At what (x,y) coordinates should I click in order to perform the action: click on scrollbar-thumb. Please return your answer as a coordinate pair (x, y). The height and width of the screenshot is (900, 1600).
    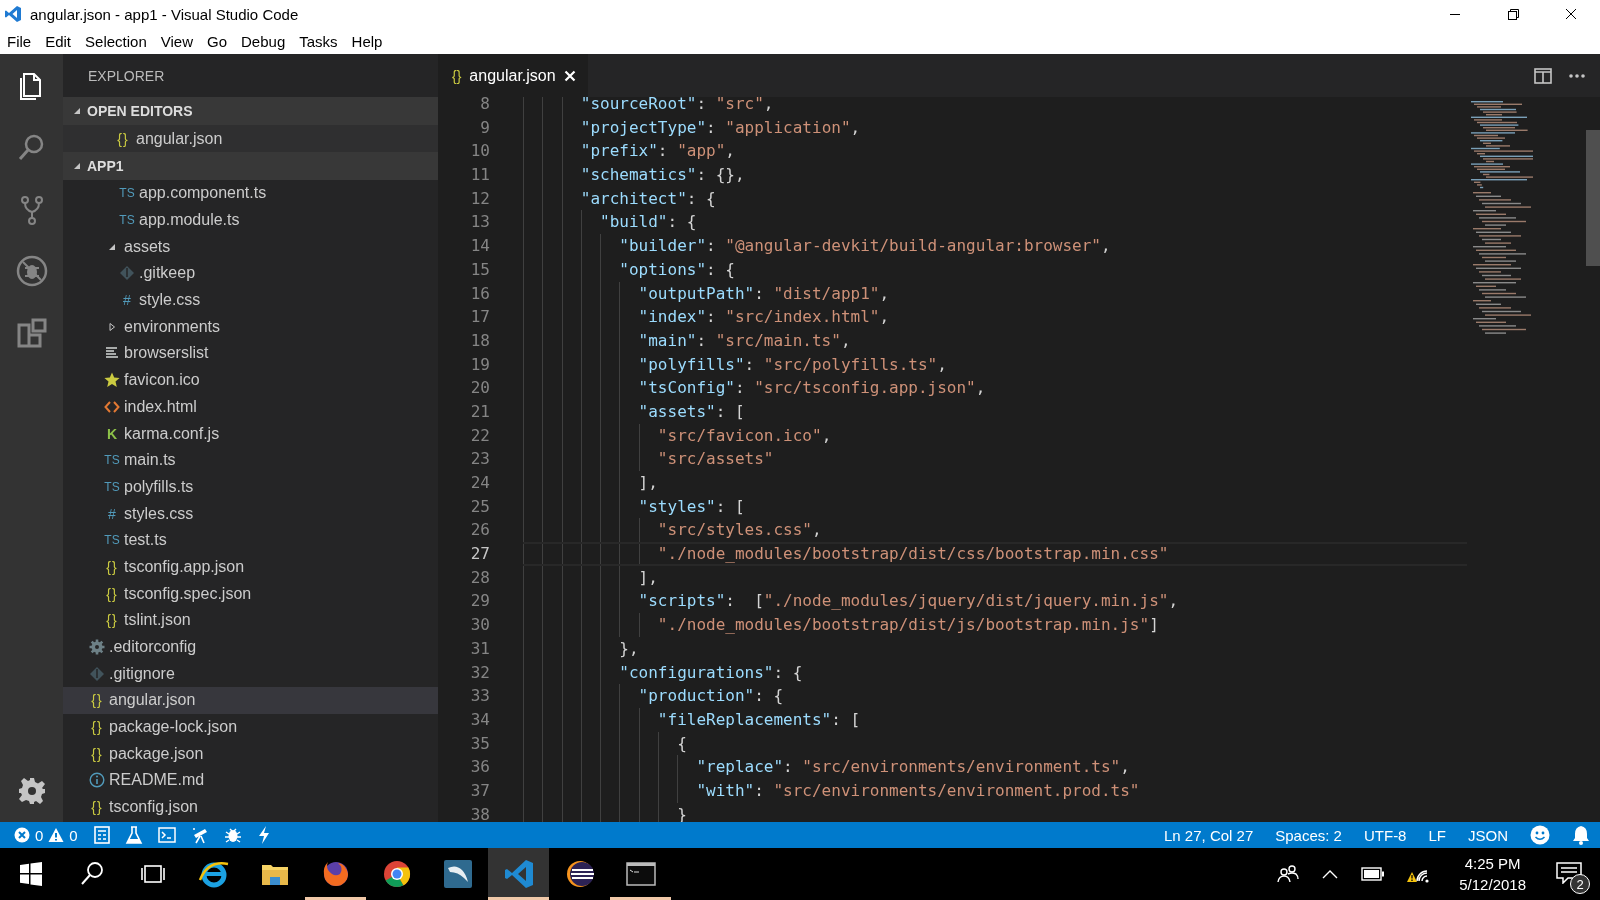
    Looking at the image, I should click on (1593, 198).